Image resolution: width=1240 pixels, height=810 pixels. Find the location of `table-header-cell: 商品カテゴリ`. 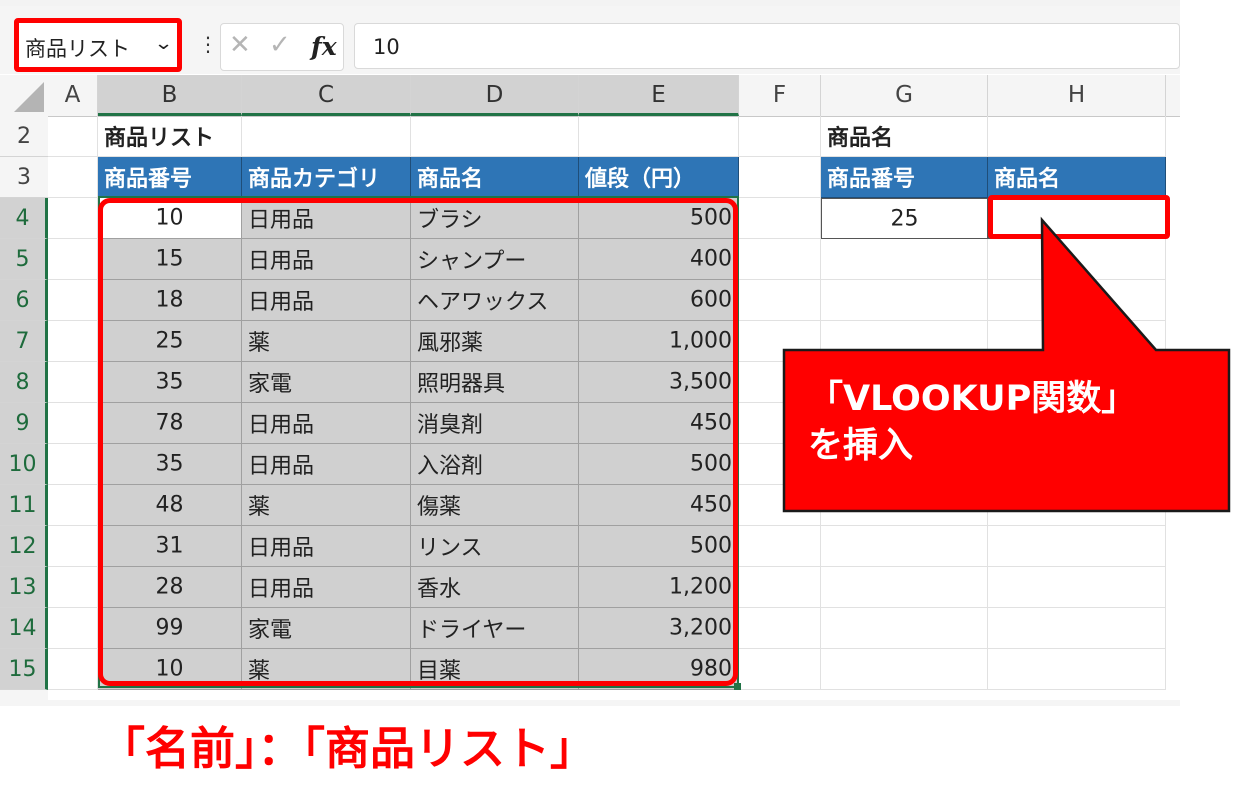

table-header-cell: 商品カテゴリ is located at coordinates (326, 177).